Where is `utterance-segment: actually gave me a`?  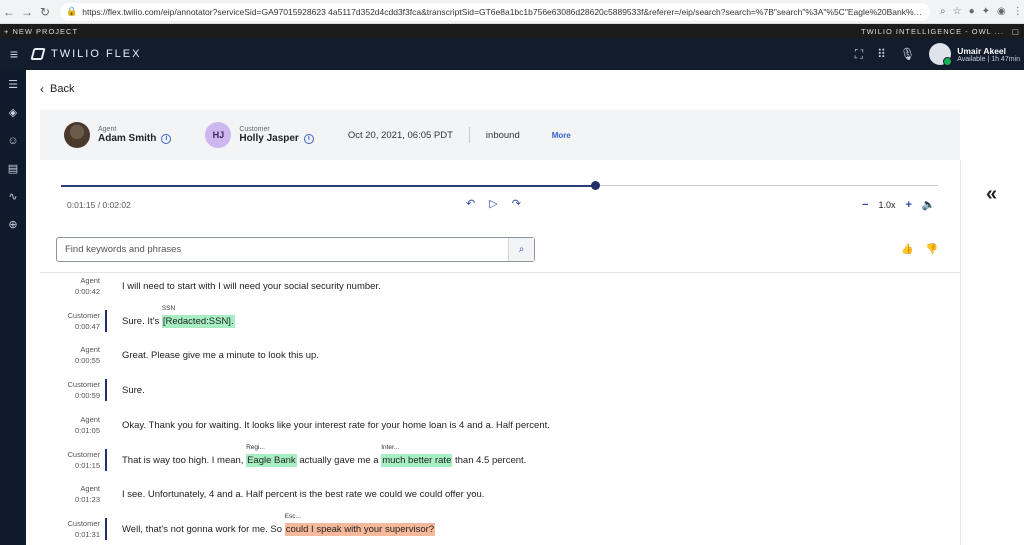
utterance-segment: actually gave me a is located at coordinates (339, 460).